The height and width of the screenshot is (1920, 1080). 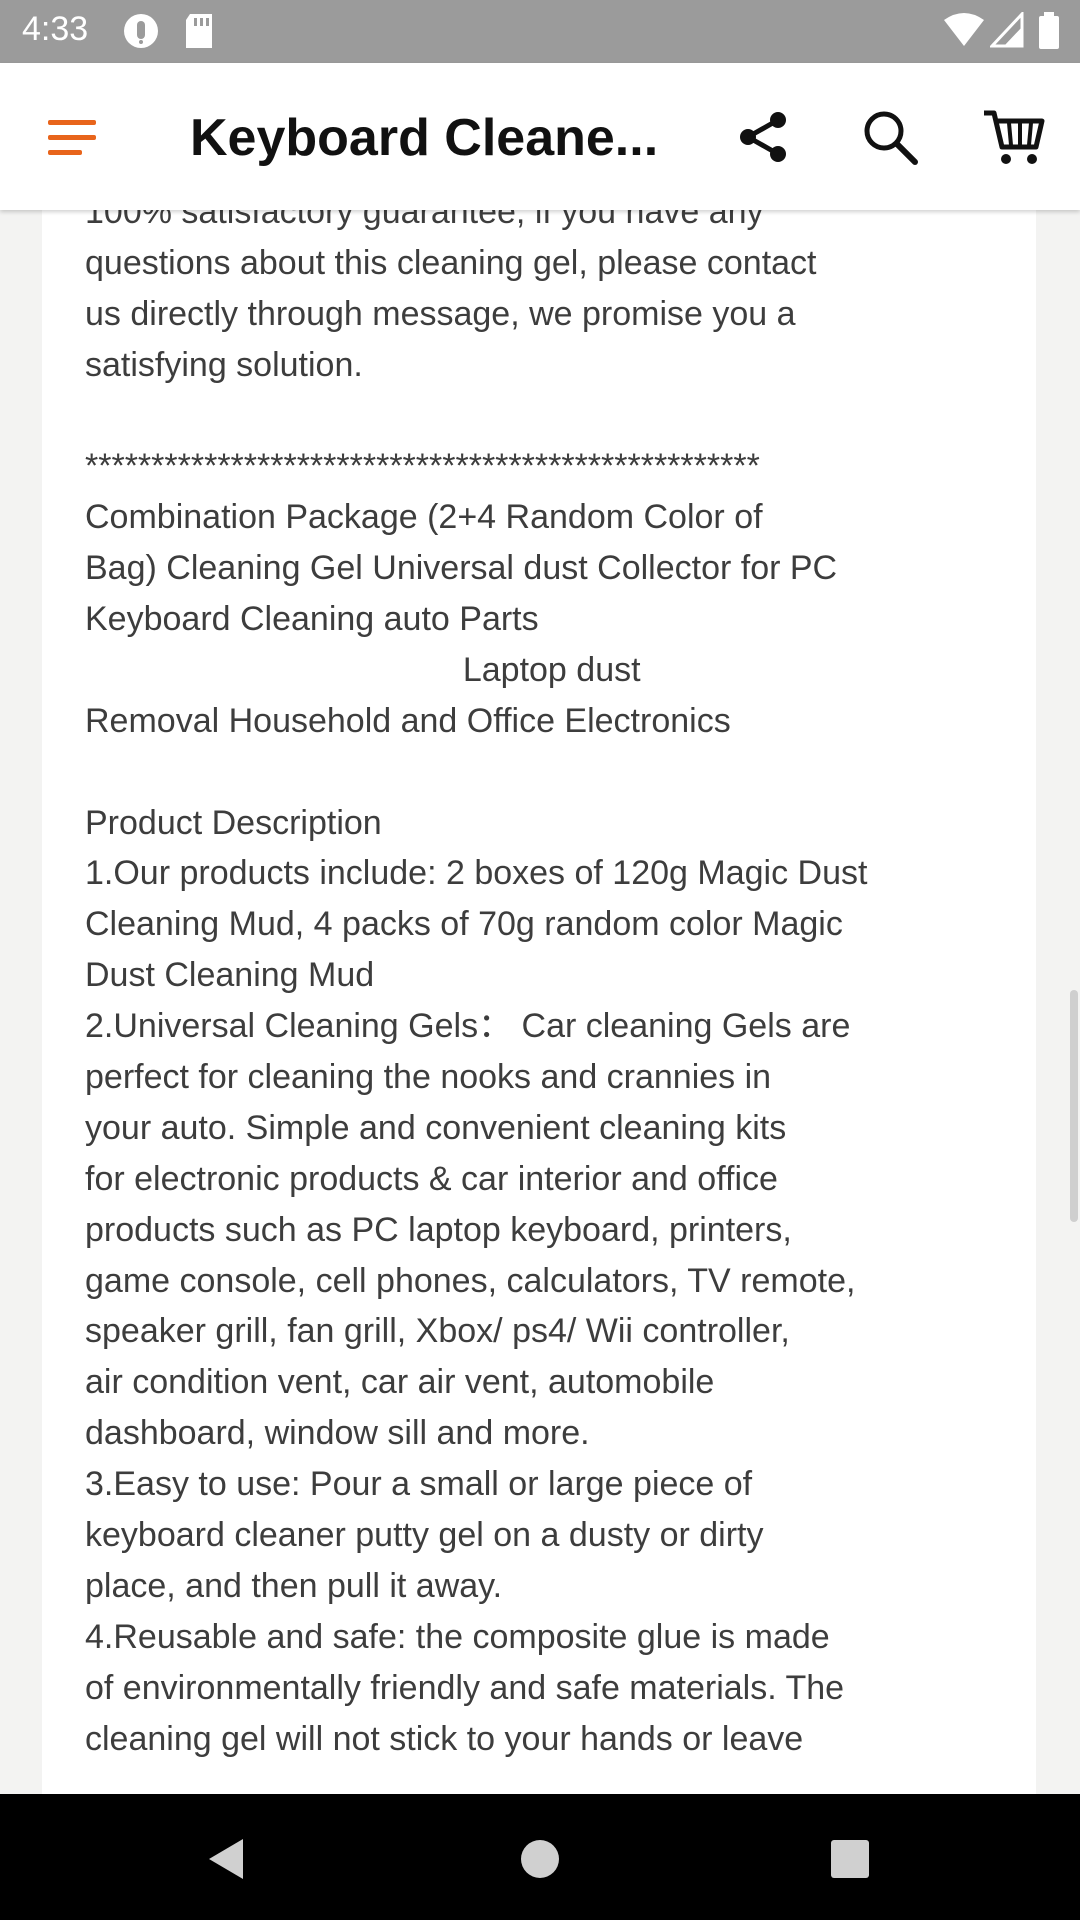 I want to click on description-line: place, and then pull it away., so click(x=294, y=1585).